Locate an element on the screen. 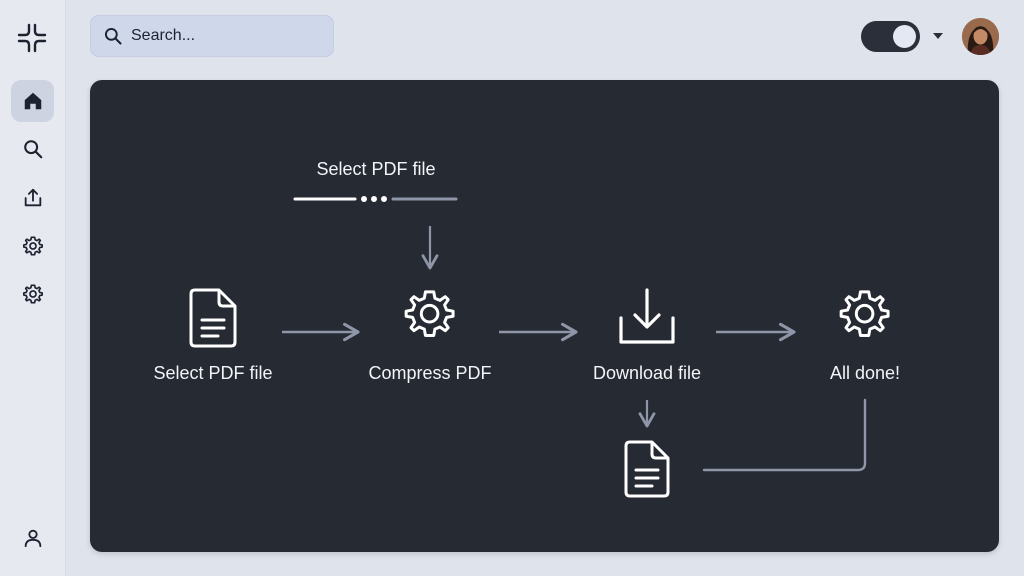 Image resolution: width=1024 pixels, height=576 pixels. step-label-download: Download file is located at coordinates (647, 373).